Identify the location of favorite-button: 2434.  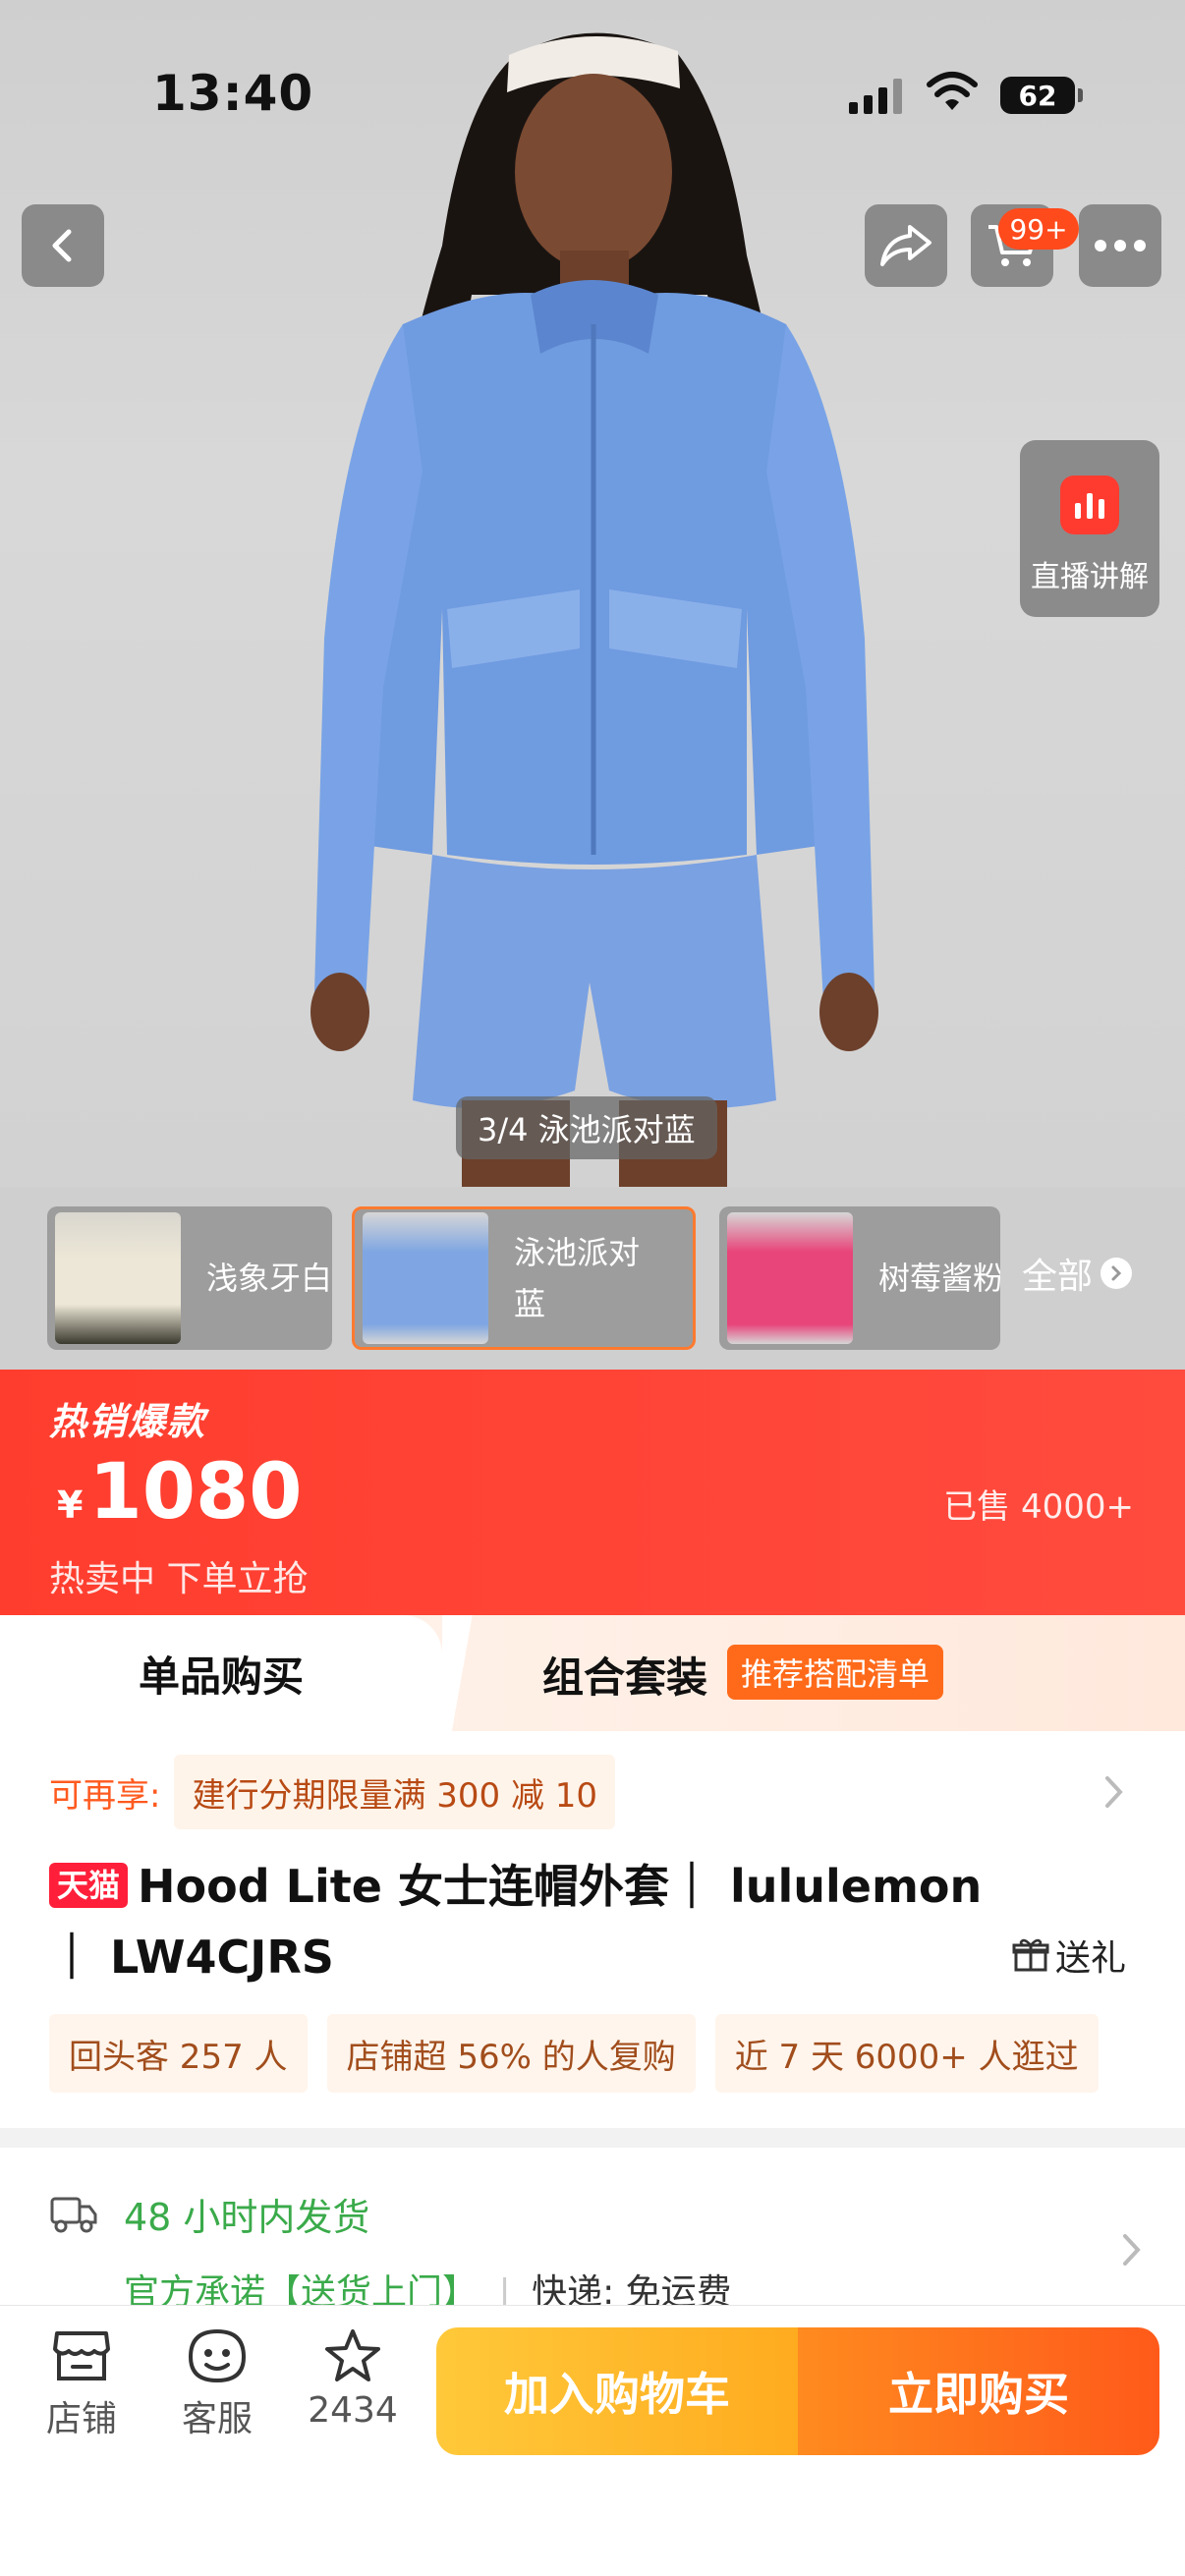
(353, 2379).